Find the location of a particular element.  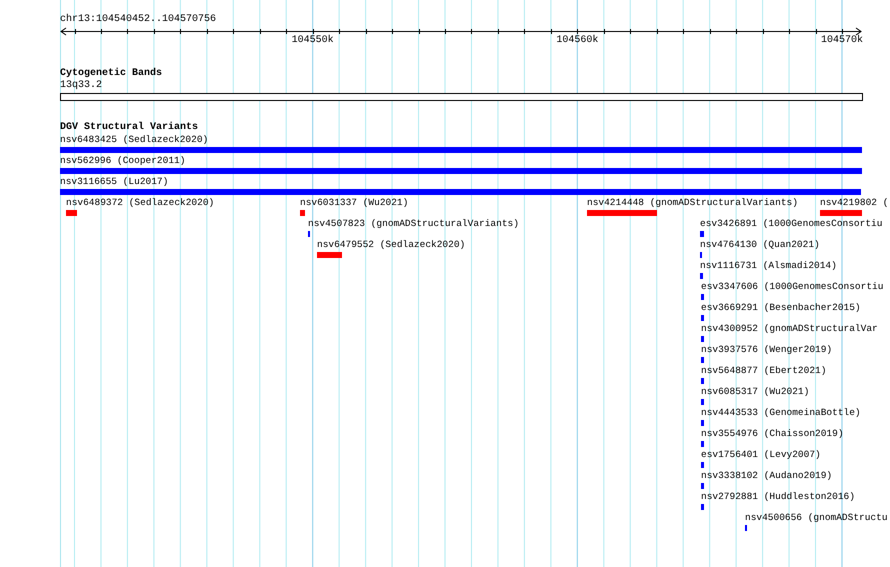

variant-label: nsv4300952 (gnomADStructuralVar is located at coordinates (789, 329).